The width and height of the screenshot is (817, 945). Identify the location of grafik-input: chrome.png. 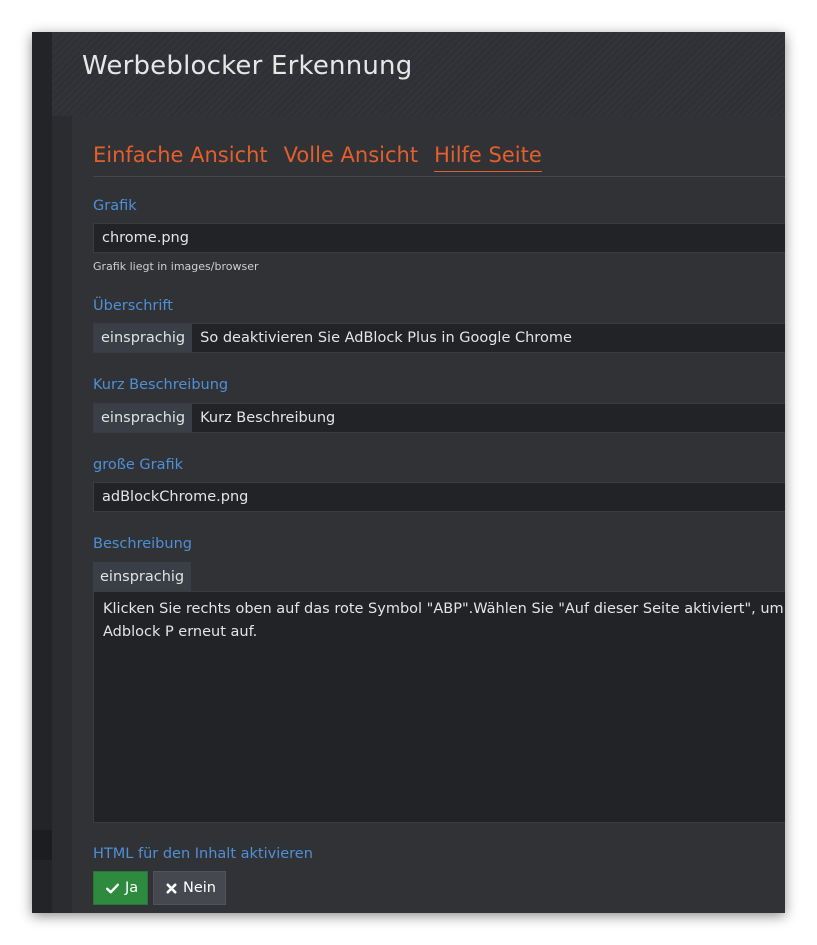
(439, 238).